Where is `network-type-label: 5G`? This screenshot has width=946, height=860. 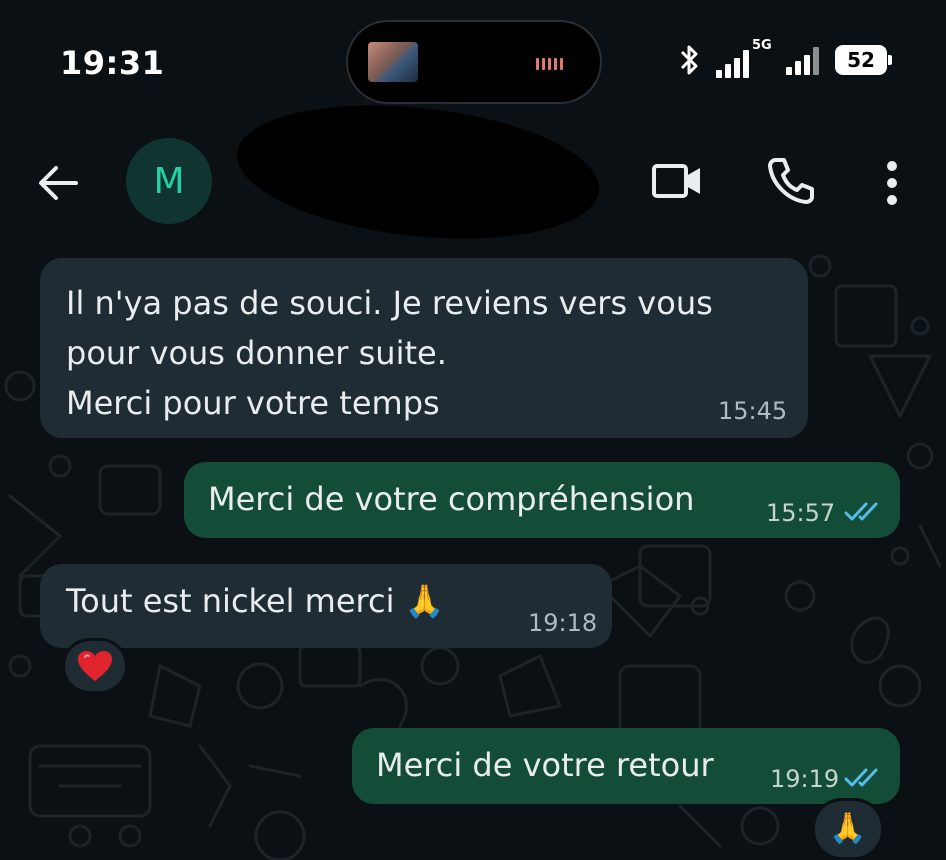 network-type-label: 5G is located at coordinates (762, 45).